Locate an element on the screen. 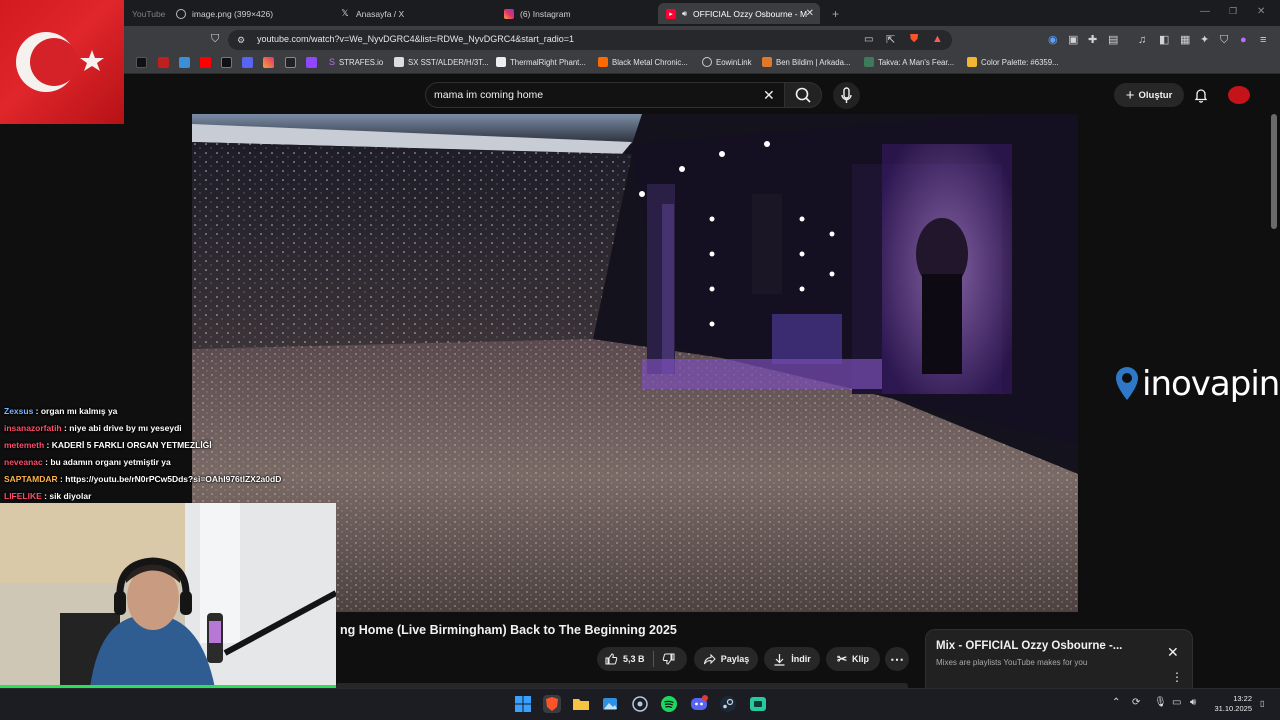 The image size is (1280, 720). brave-icon is located at coordinates (552, 704).